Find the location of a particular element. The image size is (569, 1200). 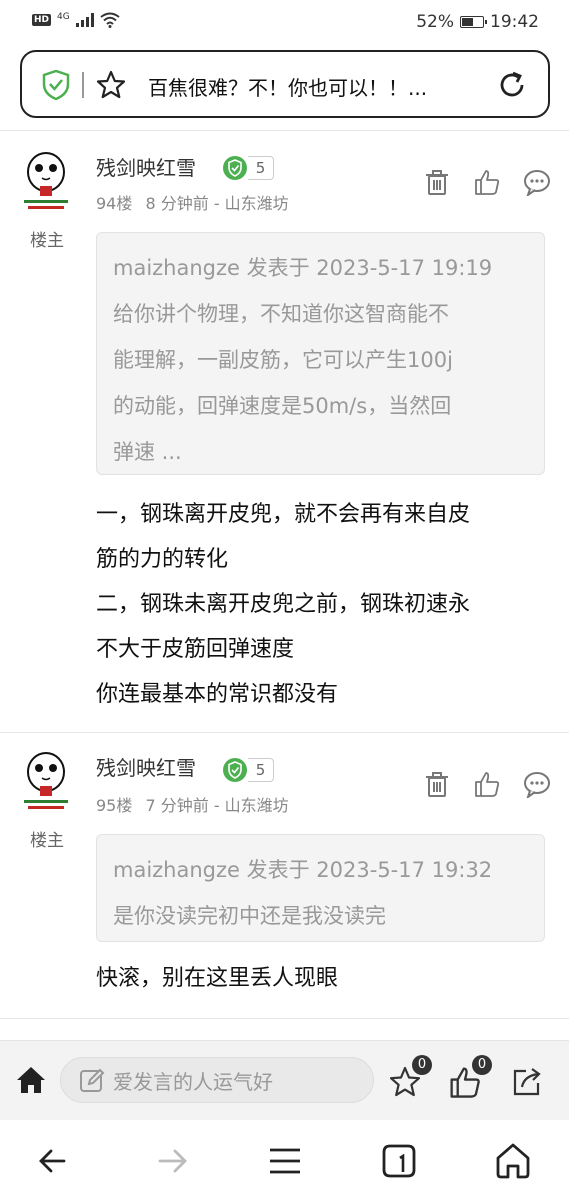

signal-icon is located at coordinates (84, 20).